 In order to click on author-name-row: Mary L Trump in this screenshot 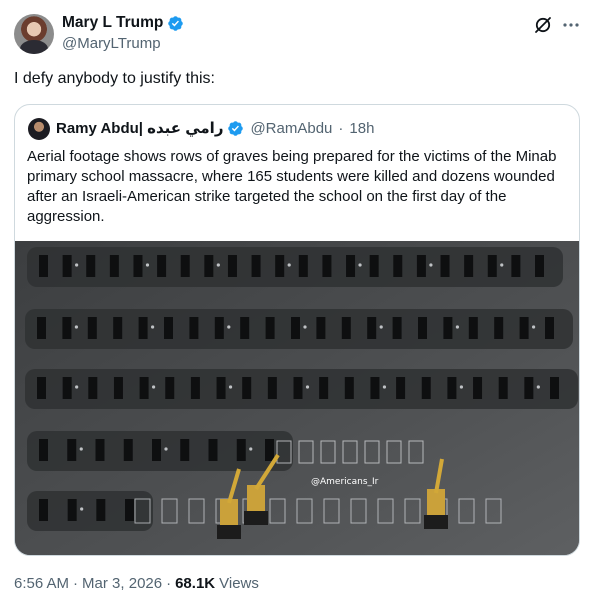, I will do `click(123, 23)`.